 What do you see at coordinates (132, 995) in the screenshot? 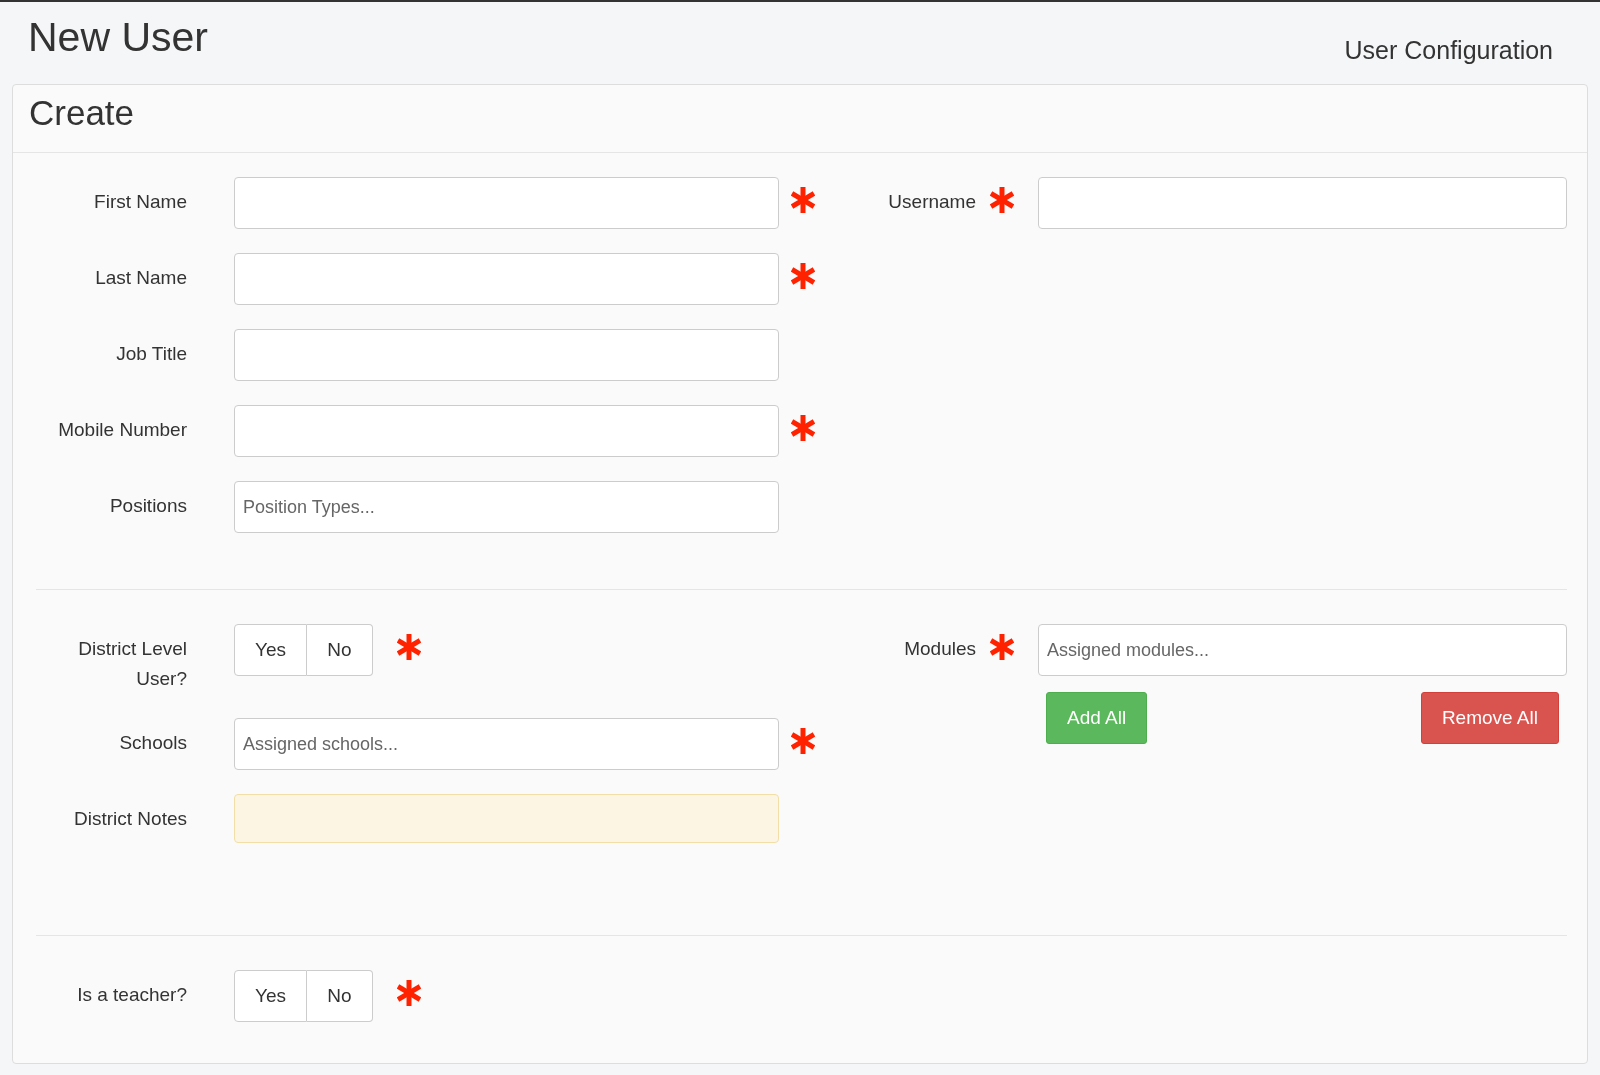
I see `field-label: Is a teacher?` at bounding box center [132, 995].